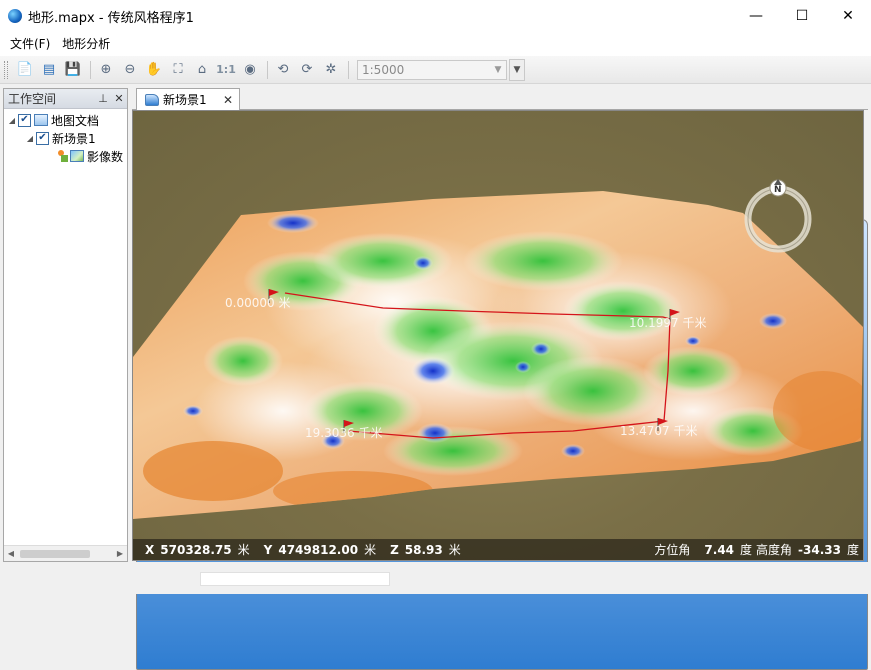 Image resolution: width=871 pixels, height=670 pixels. What do you see at coordinates (228, 100) in the screenshot?
I see `tab-close-icon: ✕` at bounding box center [228, 100].